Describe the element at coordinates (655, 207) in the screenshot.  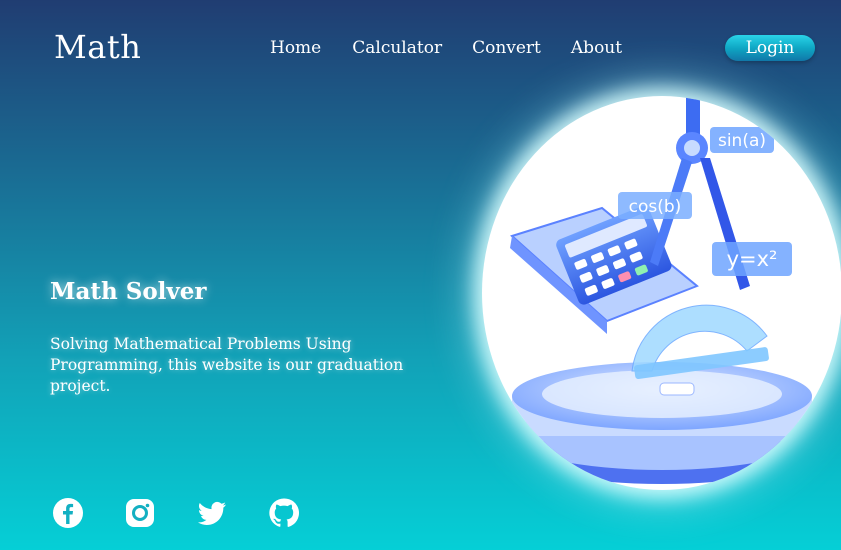
I see `cos-label: cos(b)` at that location.